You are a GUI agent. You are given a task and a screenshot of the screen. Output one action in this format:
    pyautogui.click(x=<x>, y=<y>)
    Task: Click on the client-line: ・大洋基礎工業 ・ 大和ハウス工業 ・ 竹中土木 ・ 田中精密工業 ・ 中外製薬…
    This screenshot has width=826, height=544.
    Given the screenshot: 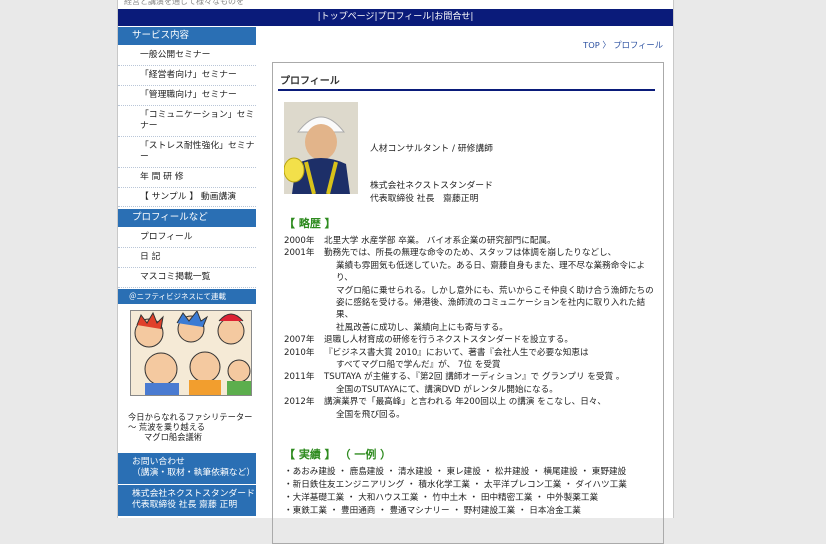 What is the action you would take?
    pyautogui.click(x=441, y=498)
    